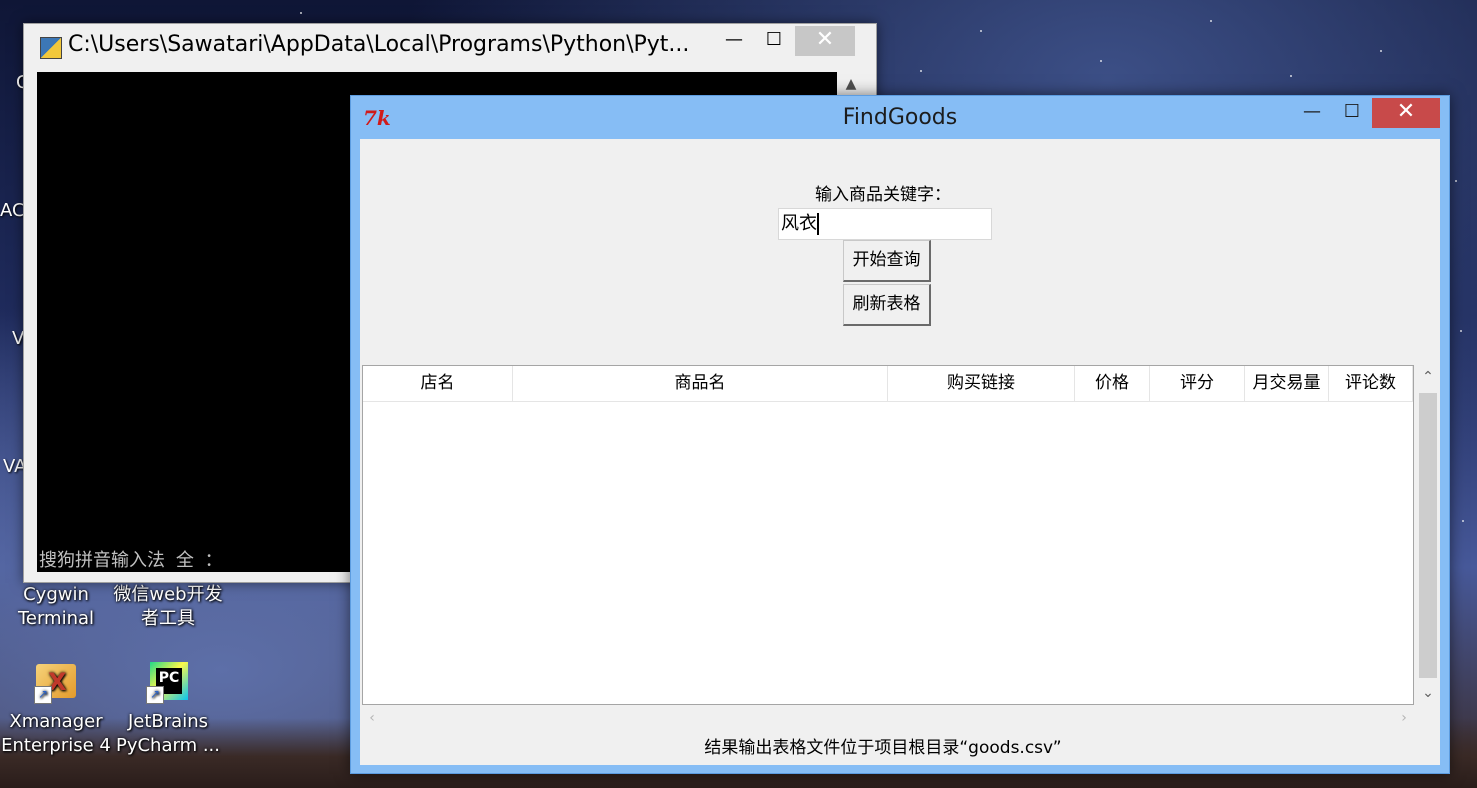 This screenshot has height=788, width=1477. I want to click on column-header-monthly-sales: 月交易量, so click(1287, 383).